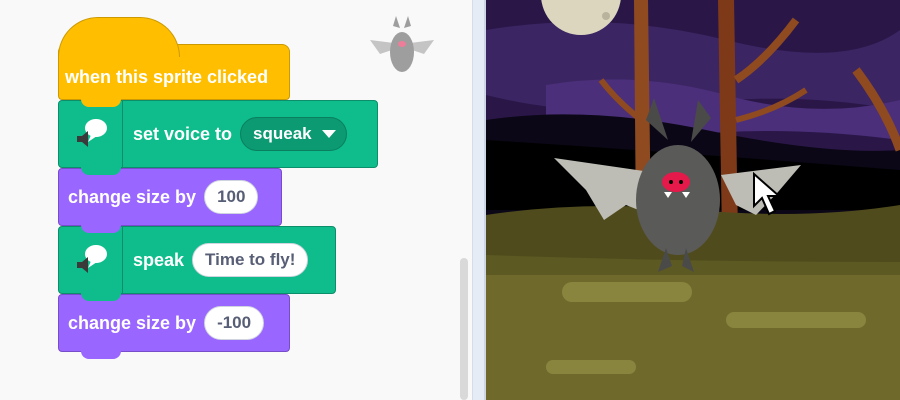 The height and width of the screenshot is (400, 900). I want to click on set-voice-label: set voice to, so click(183, 133).